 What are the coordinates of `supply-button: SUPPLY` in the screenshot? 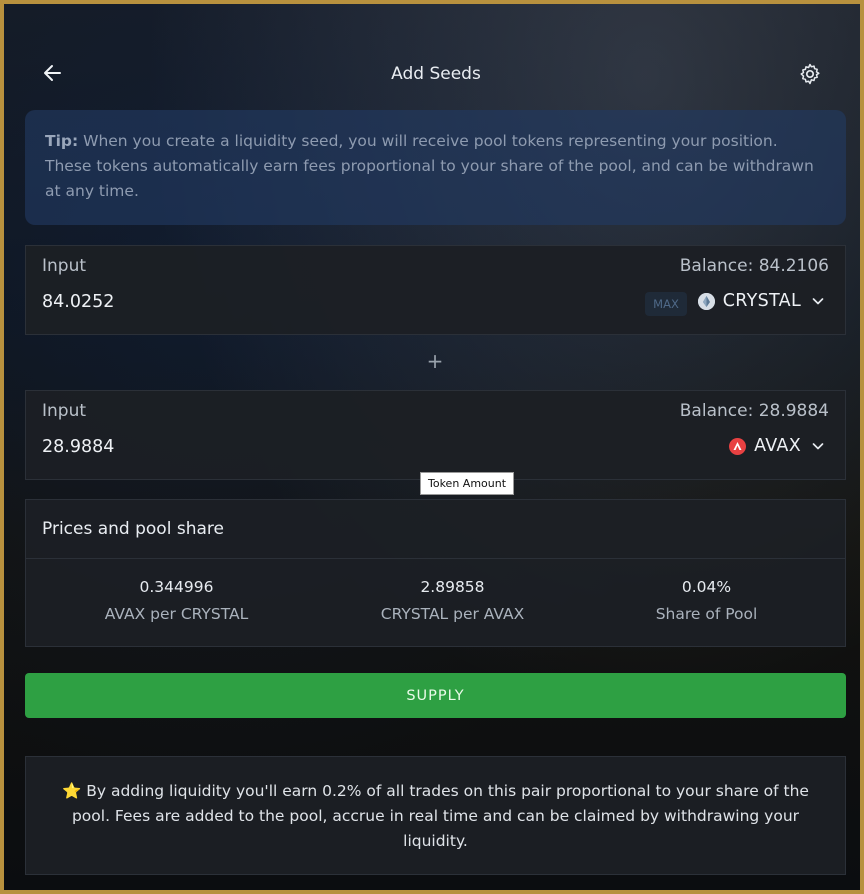 It's located at (435, 695).